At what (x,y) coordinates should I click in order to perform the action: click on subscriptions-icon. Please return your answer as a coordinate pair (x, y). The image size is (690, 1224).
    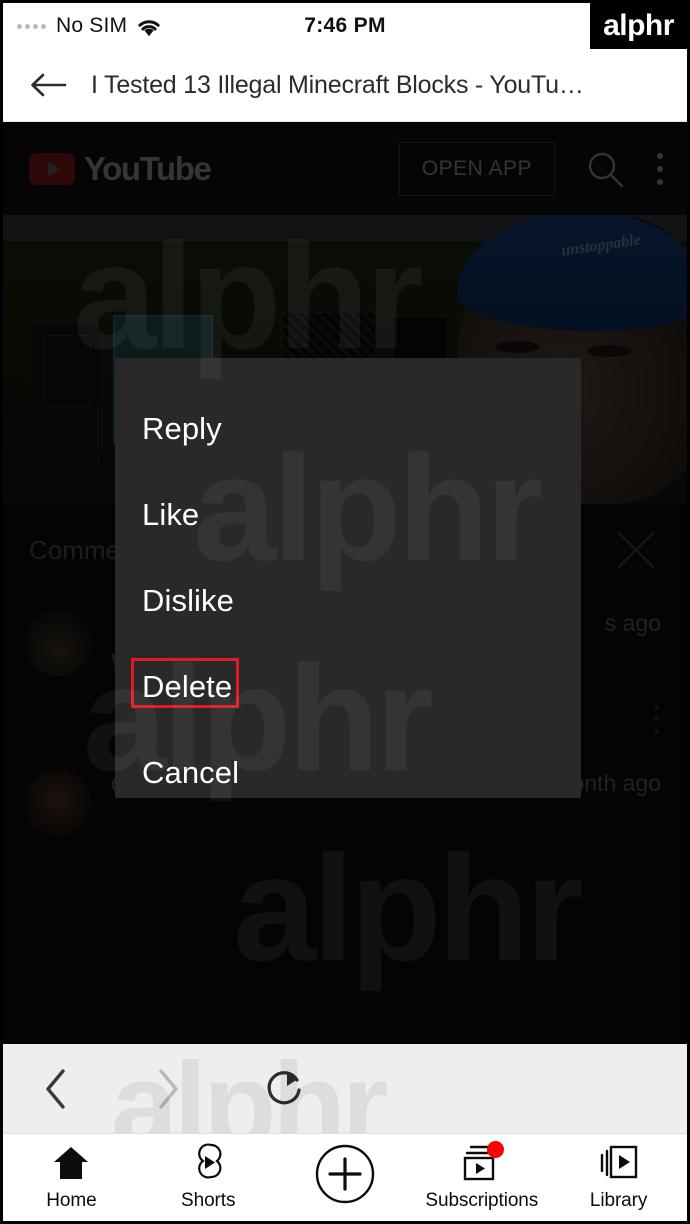
    Looking at the image, I should click on (482, 1162).